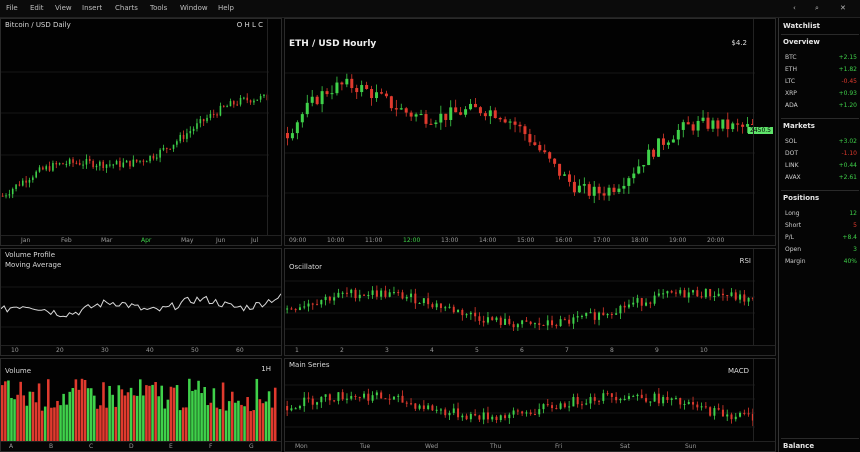 Image resolution: width=860 pixels, height=452 pixels. I want to click on watchlist-row: DOT -1.10, so click(819, 154).